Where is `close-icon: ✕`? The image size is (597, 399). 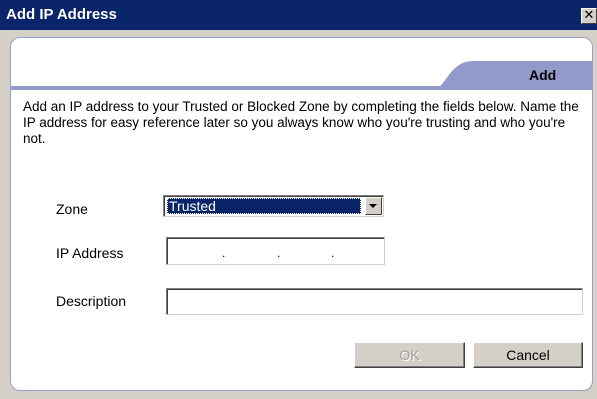
close-icon: ✕ is located at coordinates (589, 15).